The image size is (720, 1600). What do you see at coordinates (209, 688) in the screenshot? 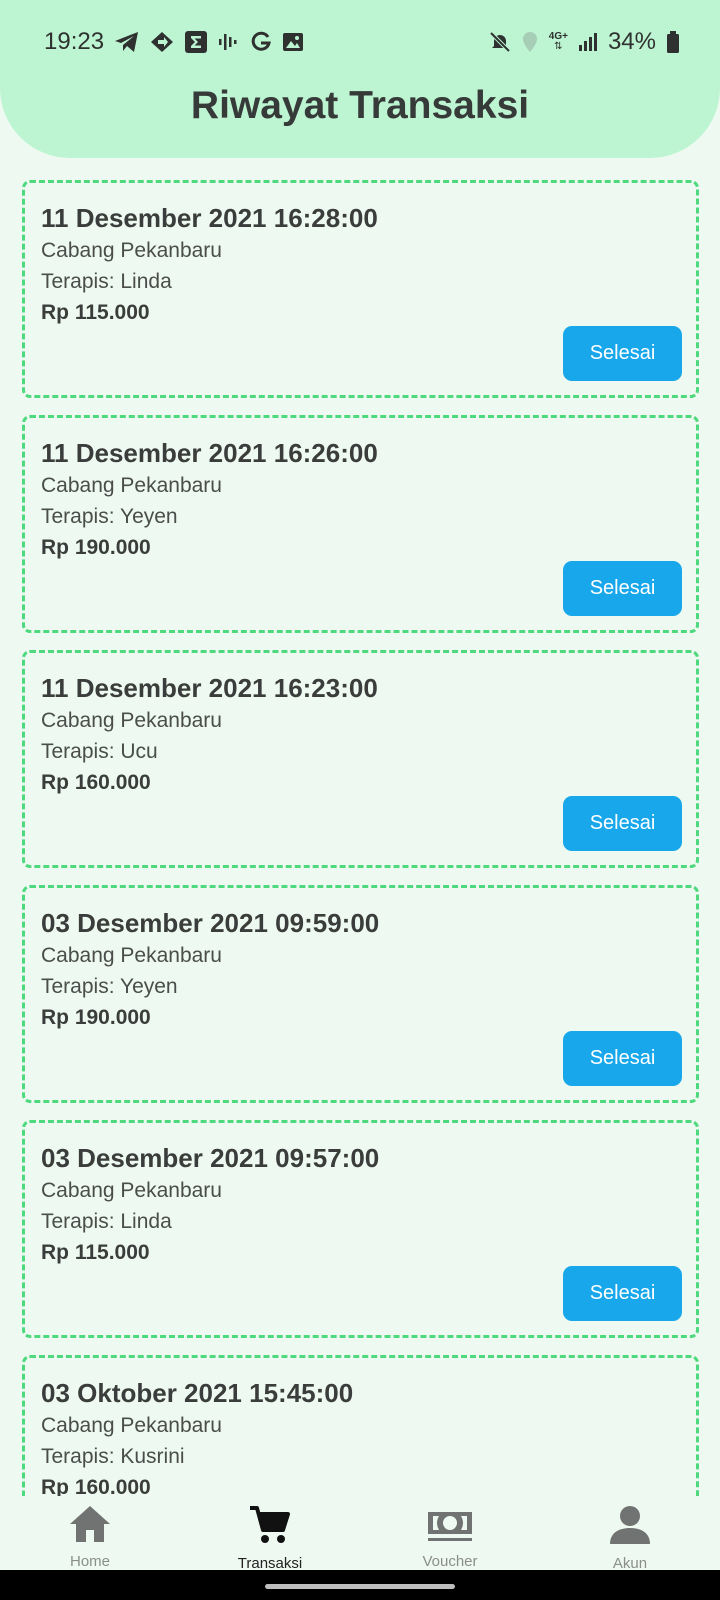
I see `transaction-date: 11 Desember 2021 16:23:00` at bounding box center [209, 688].